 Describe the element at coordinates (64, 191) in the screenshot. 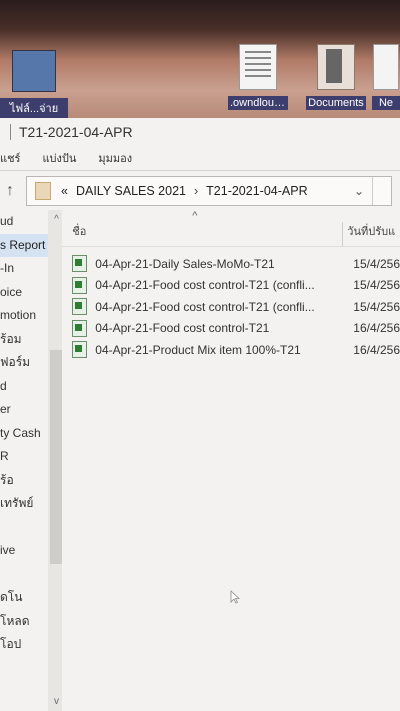

I see `breadcrumb-overflow: «` at that location.